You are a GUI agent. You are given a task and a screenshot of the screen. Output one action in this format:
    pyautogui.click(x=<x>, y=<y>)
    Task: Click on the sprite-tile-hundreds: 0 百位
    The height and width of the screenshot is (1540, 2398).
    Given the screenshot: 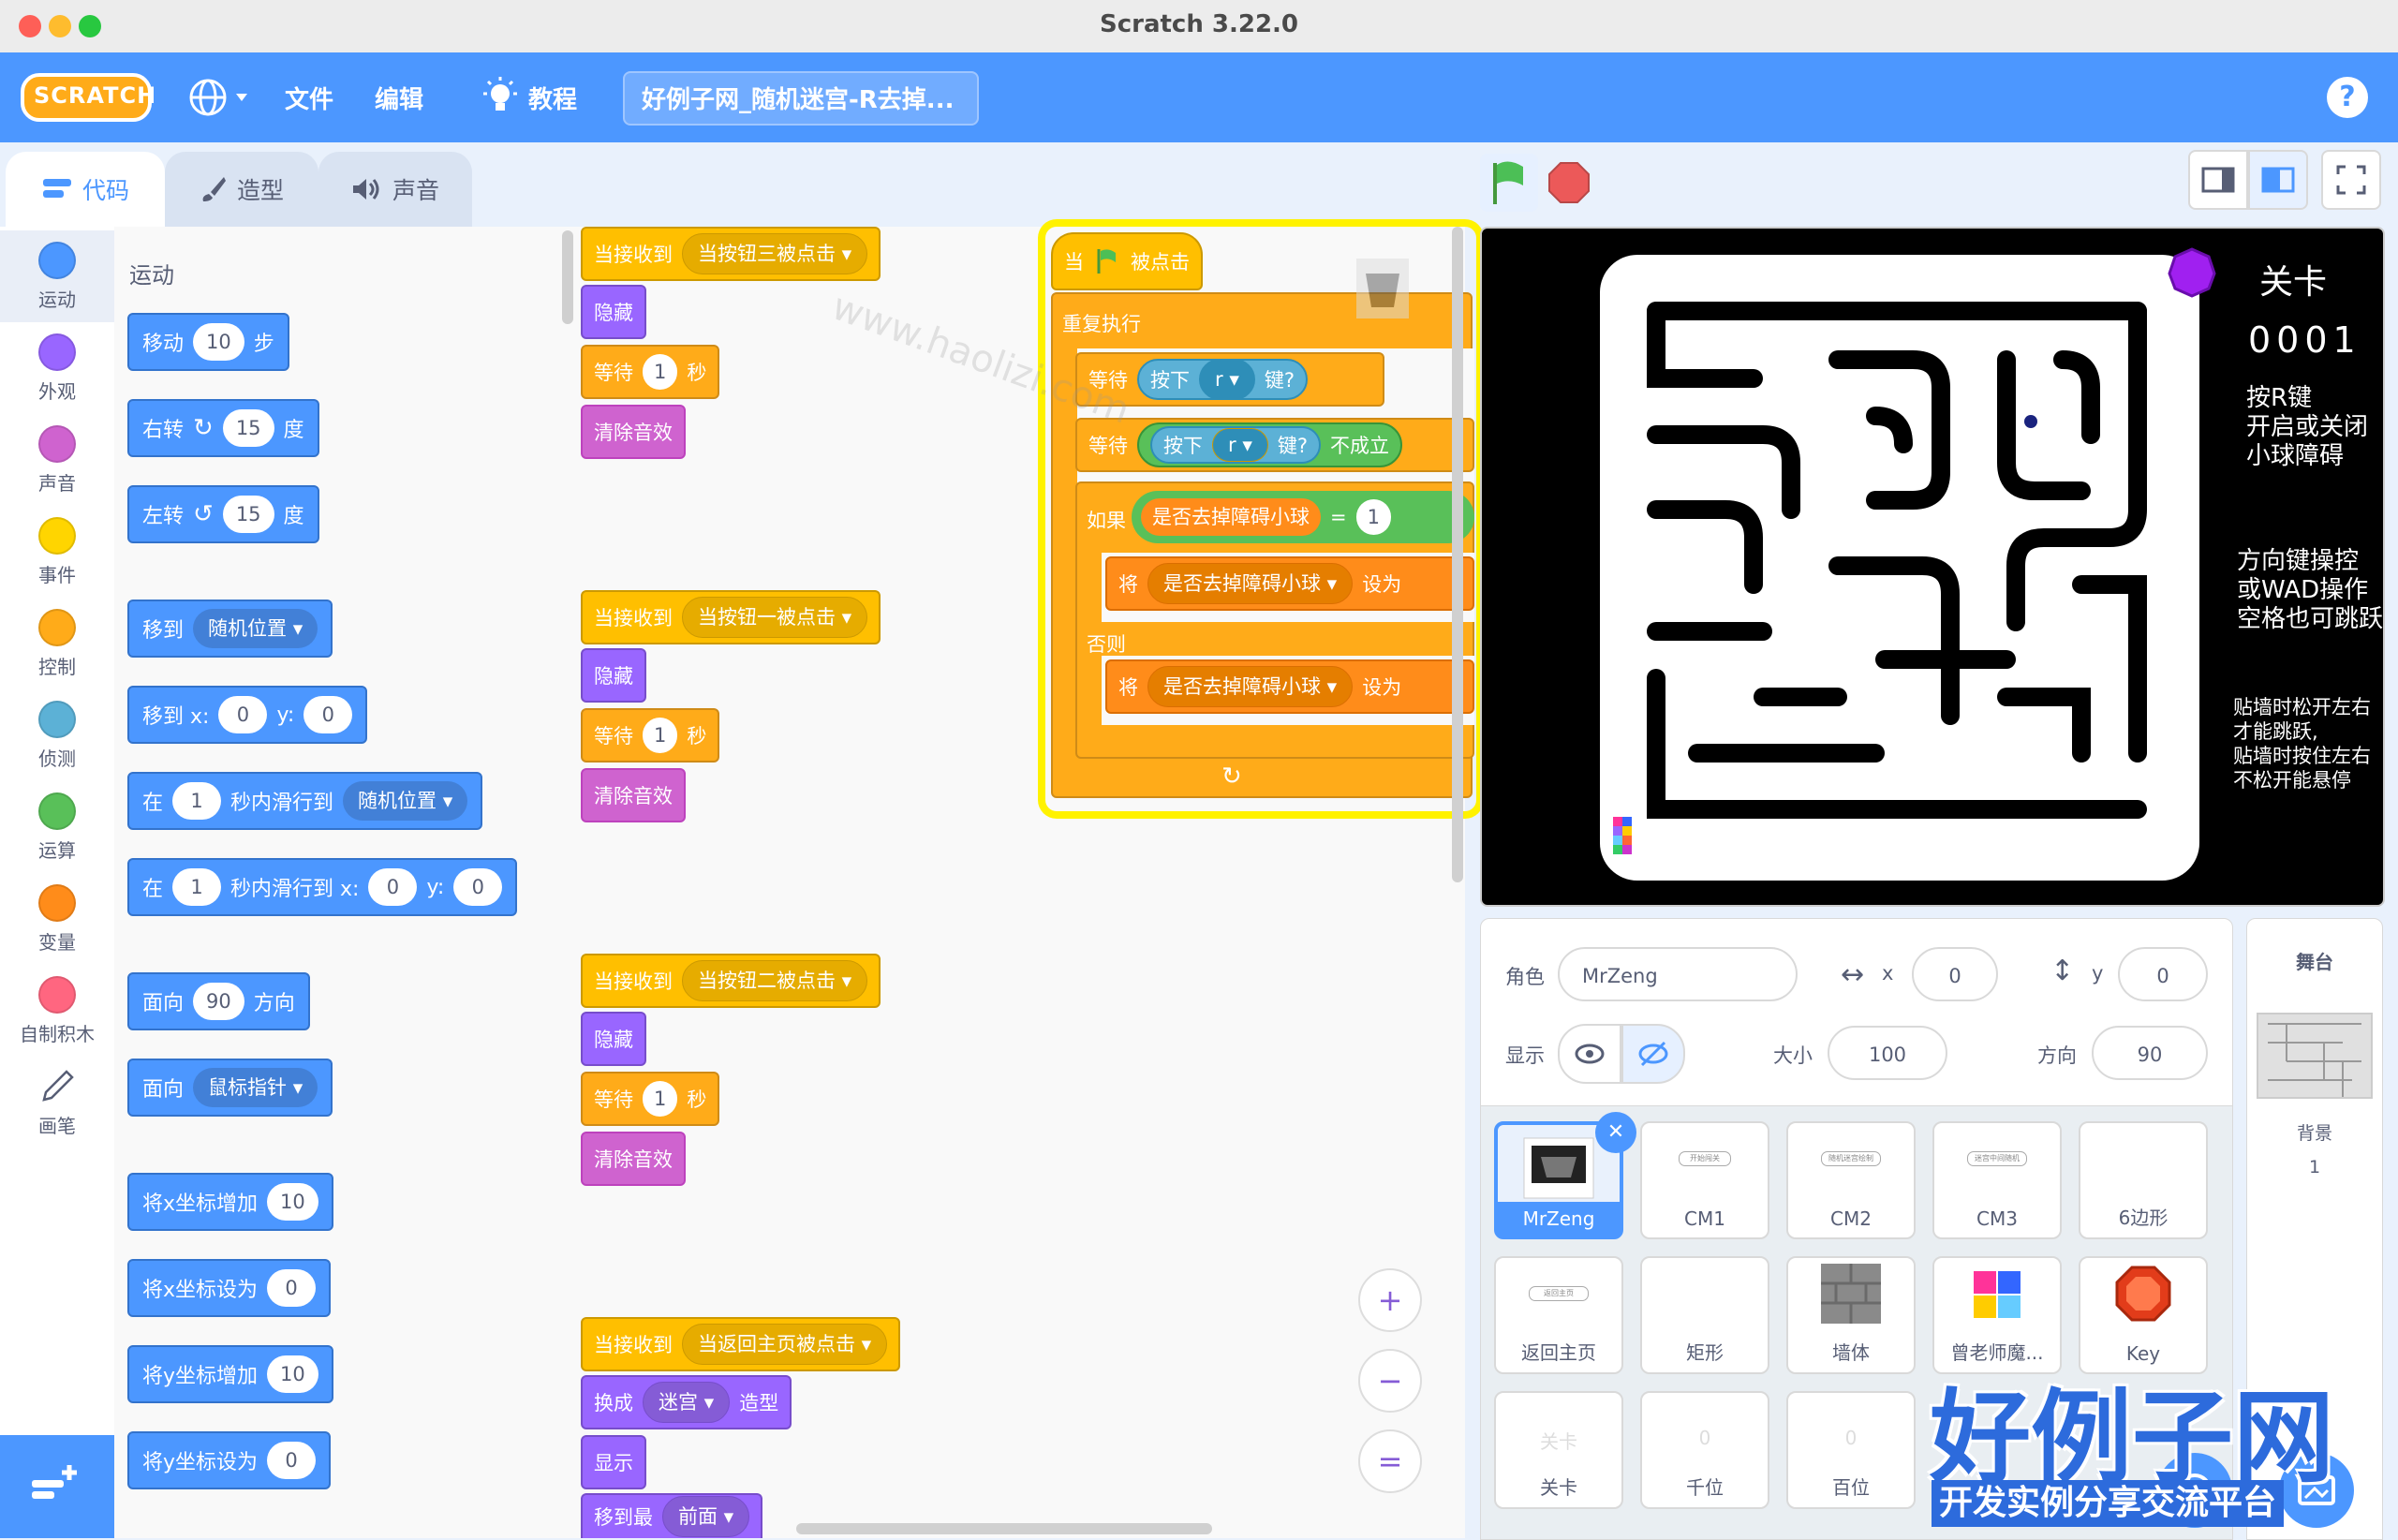 What is the action you would take?
    pyautogui.click(x=1851, y=1450)
    